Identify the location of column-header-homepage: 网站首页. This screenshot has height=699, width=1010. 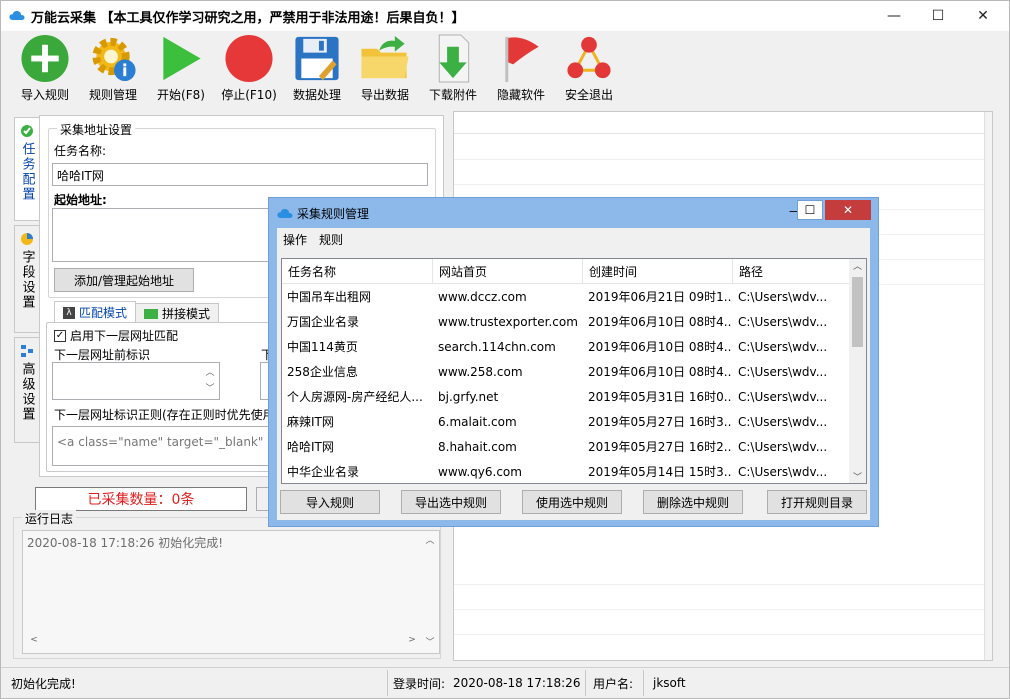
(508, 271).